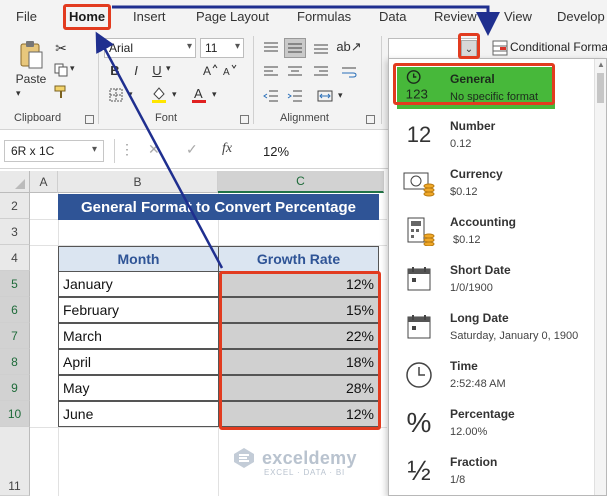 The image size is (607, 496). Describe the element at coordinates (497, 423) in the screenshot. I see `format-option-percentage: % Percentage 12.00%` at that location.